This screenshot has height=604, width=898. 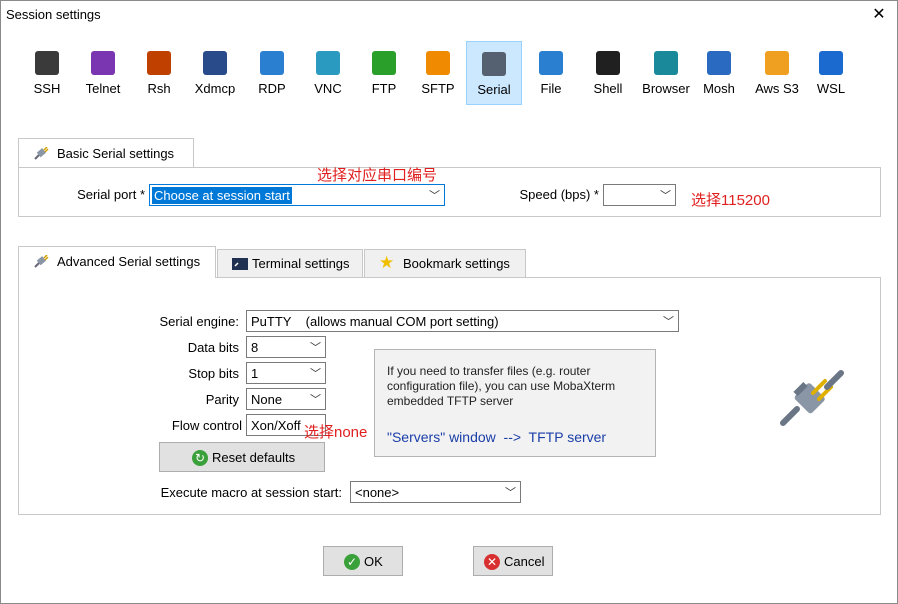 I want to click on tab-basic-serial-settings: Basic Serial settings, so click(x=106, y=153).